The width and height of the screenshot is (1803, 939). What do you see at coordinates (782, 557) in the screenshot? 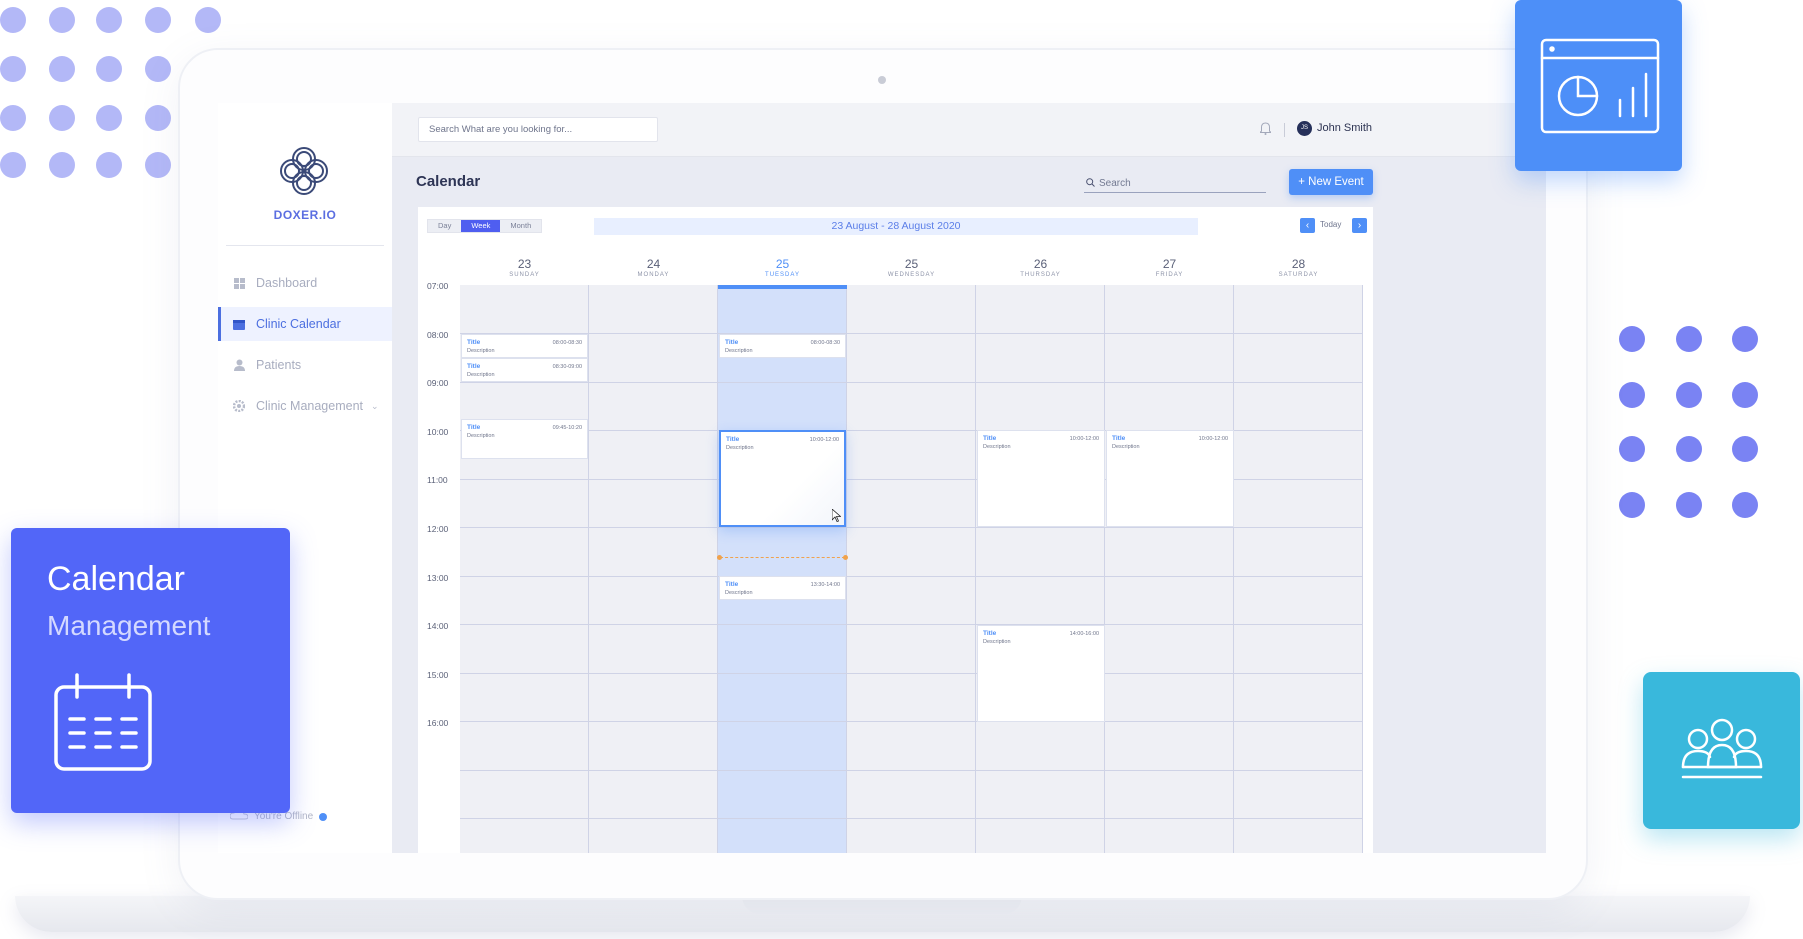
I see `current-time-line` at bounding box center [782, 557].